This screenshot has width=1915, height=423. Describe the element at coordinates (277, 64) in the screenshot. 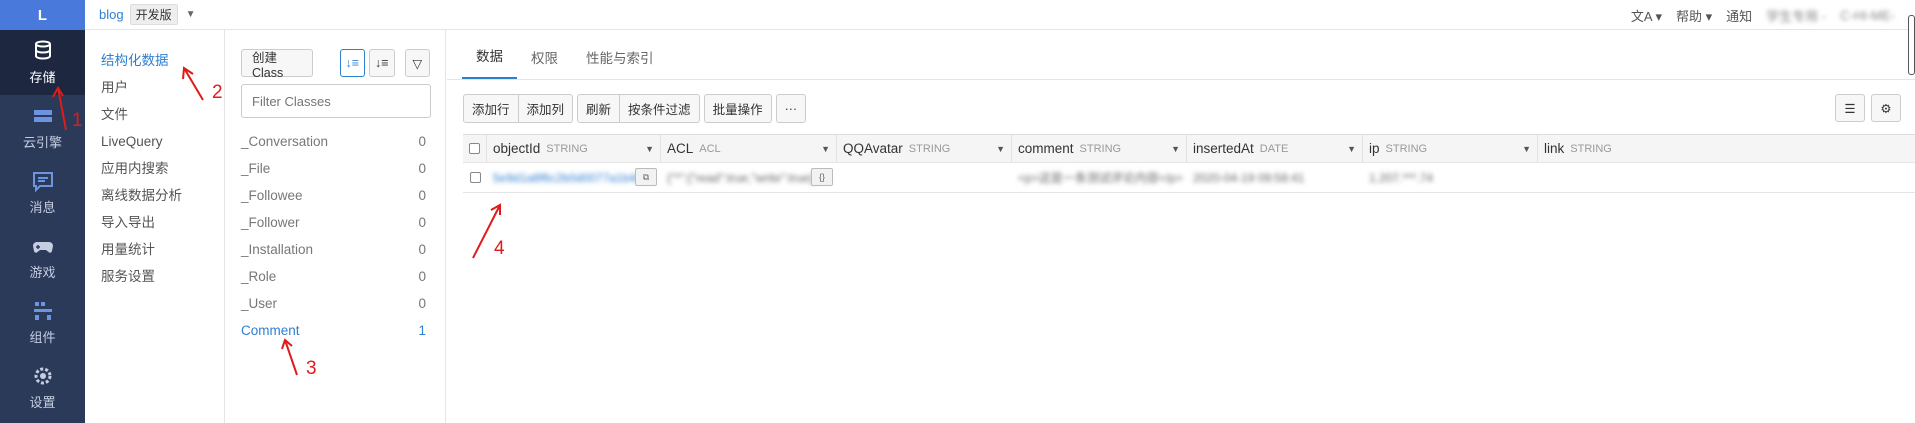

I see `create-class-button: 创建 Class` at that location.